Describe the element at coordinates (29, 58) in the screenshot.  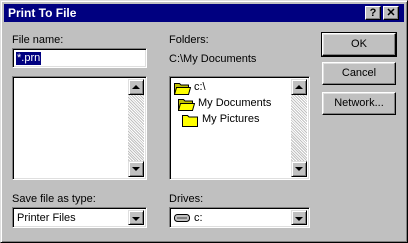
I see `file-name-value: *.prn` at that location.